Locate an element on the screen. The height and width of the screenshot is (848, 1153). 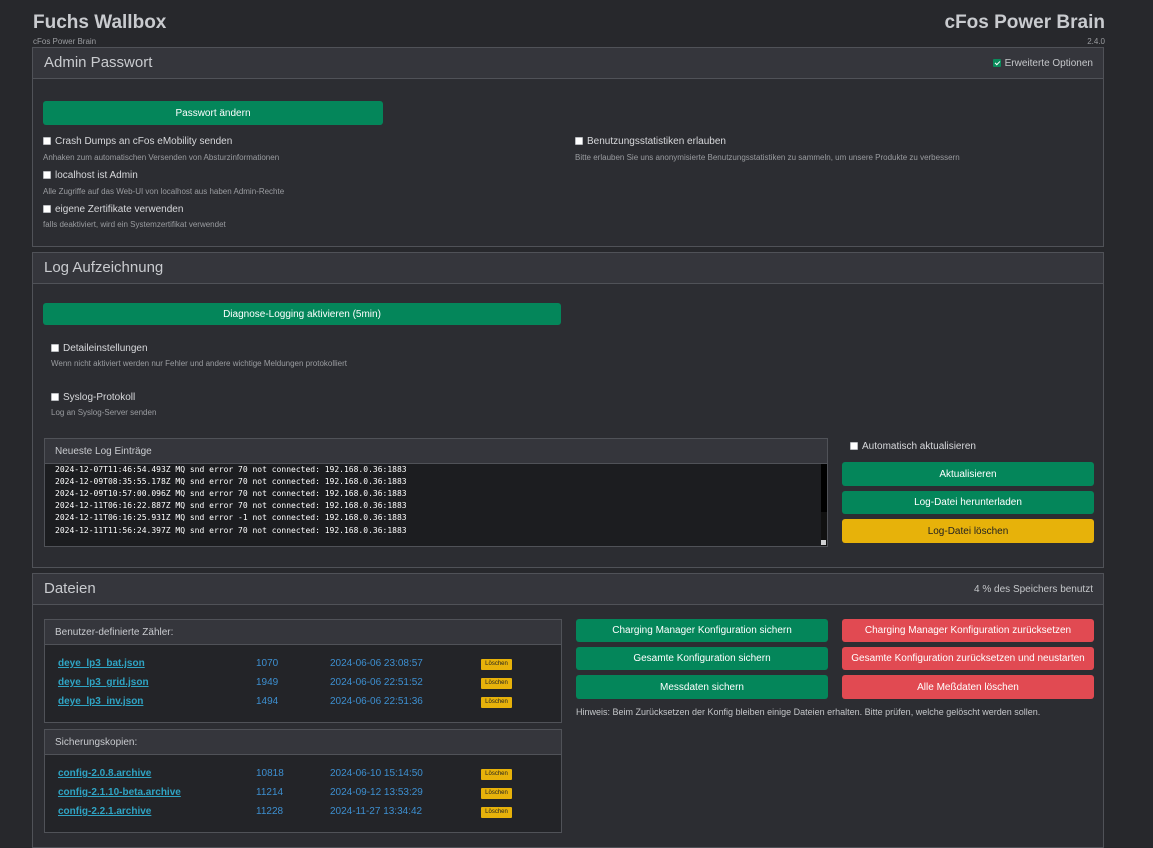
files-panel-title: Dateien is located at coordinates (70, 588).